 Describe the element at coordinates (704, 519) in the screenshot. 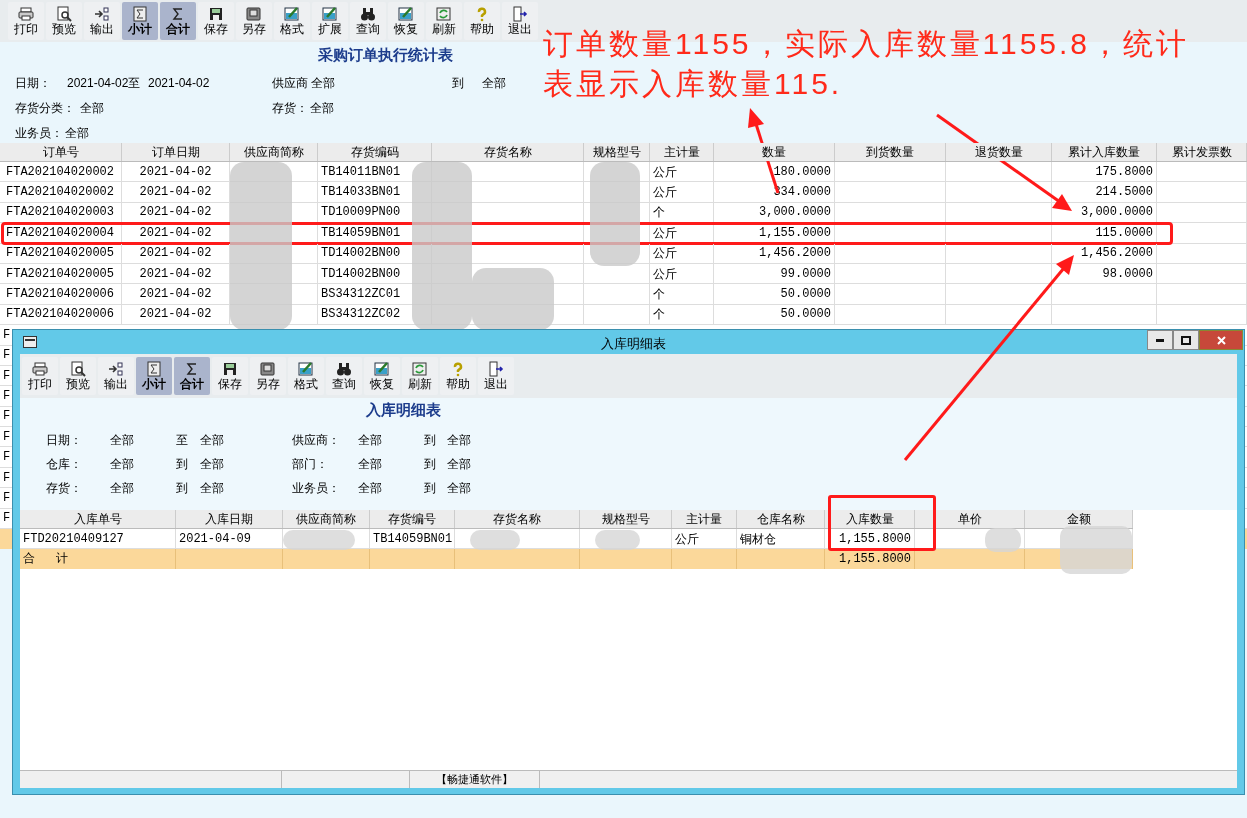

I see `column-header: 主计量` at that location.